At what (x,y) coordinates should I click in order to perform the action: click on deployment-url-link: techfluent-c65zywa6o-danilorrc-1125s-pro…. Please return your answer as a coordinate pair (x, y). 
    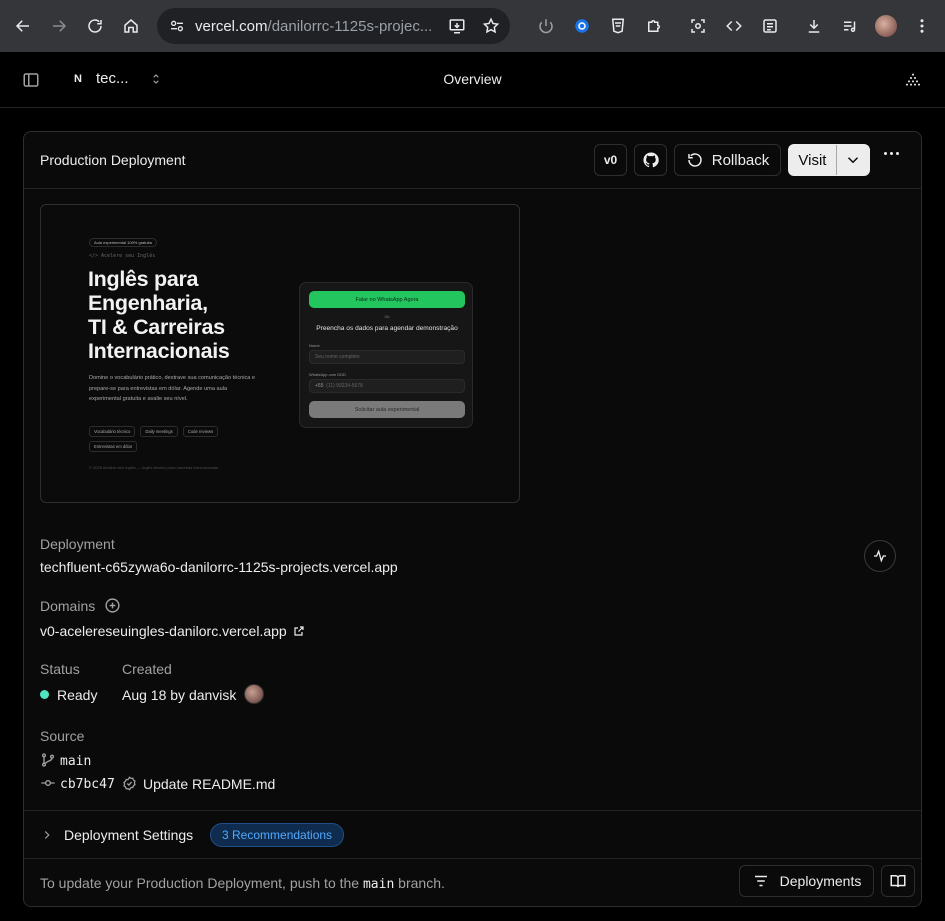
    Looking at the image, I should click on (219, 567).